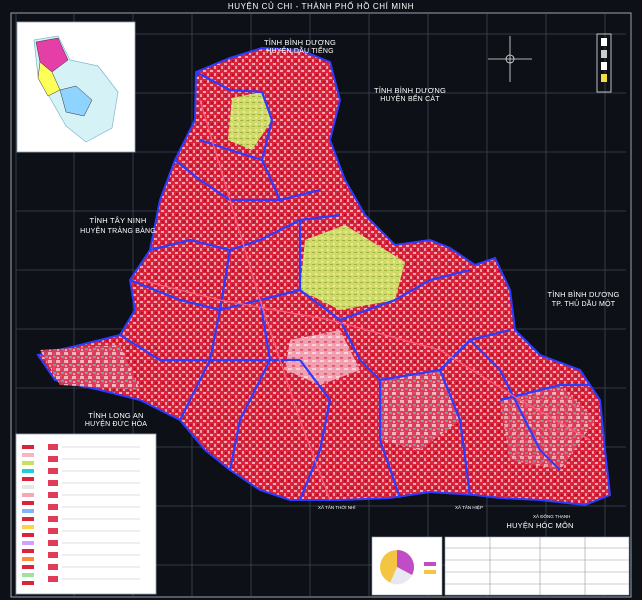 The width and height of the screenshot is (642, 600). Describe the element at coordinates (552, 516) in the screenshot. I see `label-dong-thanh: XÃ ĐÔNG THẠNH` at that location.